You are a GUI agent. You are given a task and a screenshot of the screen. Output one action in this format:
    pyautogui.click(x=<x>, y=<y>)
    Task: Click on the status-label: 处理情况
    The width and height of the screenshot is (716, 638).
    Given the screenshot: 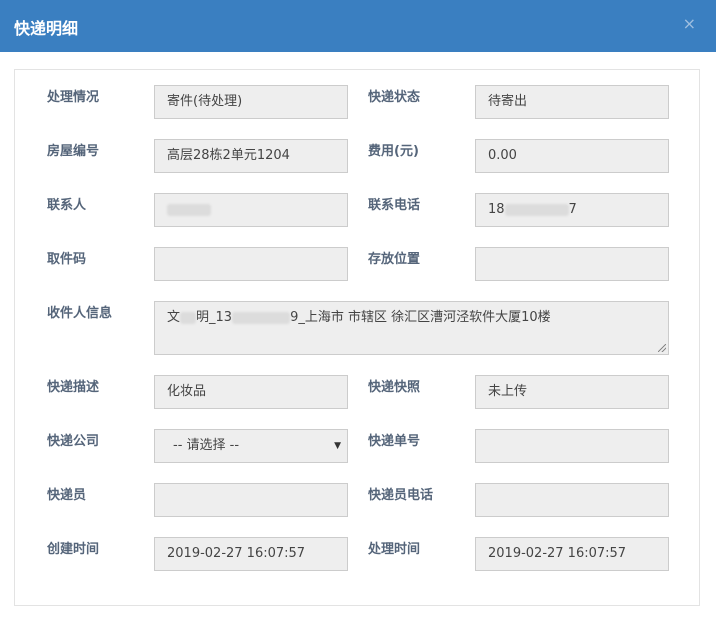 What is the action you would take?
    pyautogui.click(x=73, y=97)
    